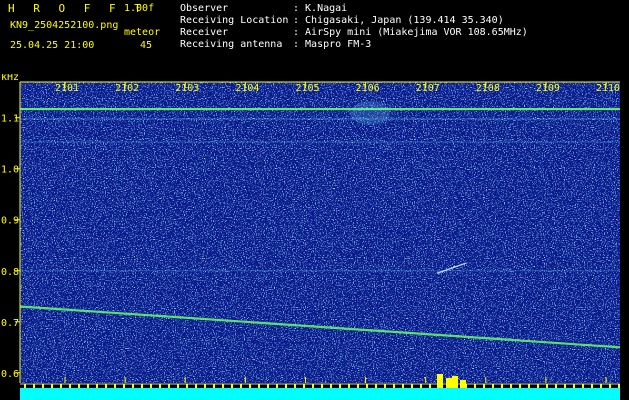 The image size is (629, 400). Describe the element at coordinates (263, 9) in the screenshot. I see `info-observer: Observer: K.Nagai` at that location.